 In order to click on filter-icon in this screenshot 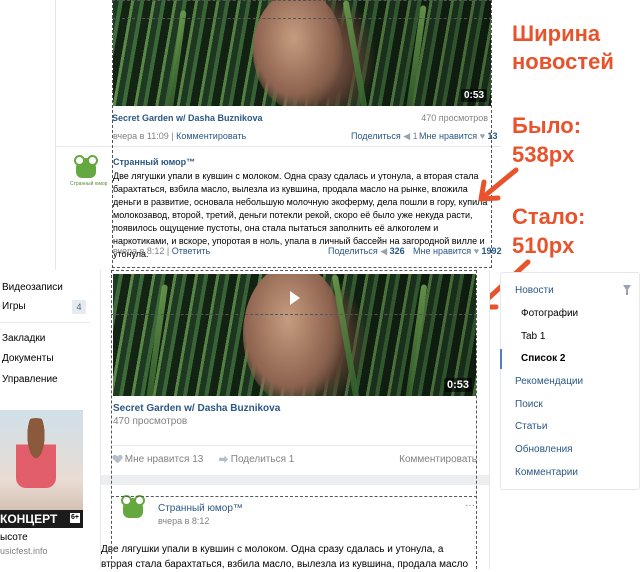, I will do `click(627, 290)`.